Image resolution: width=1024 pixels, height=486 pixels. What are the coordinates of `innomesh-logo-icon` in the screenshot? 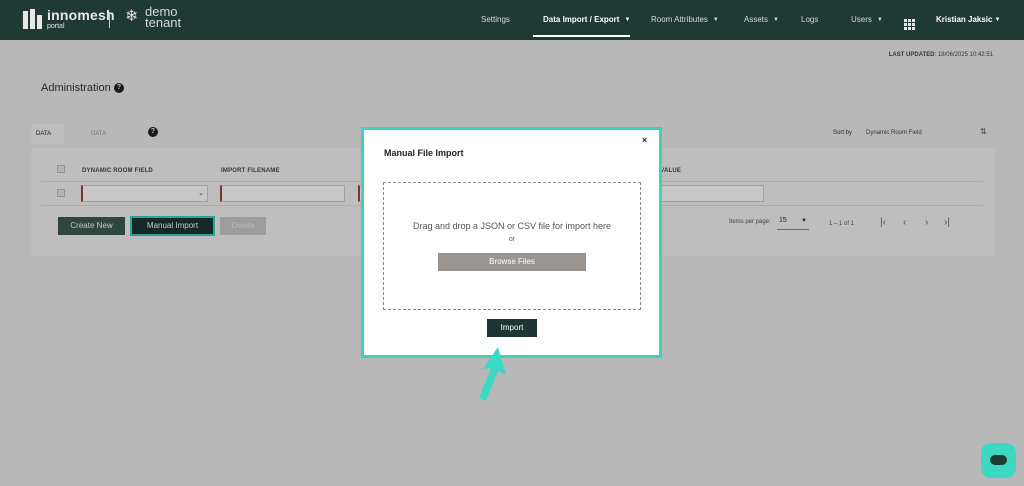 It's located at (33, 19).